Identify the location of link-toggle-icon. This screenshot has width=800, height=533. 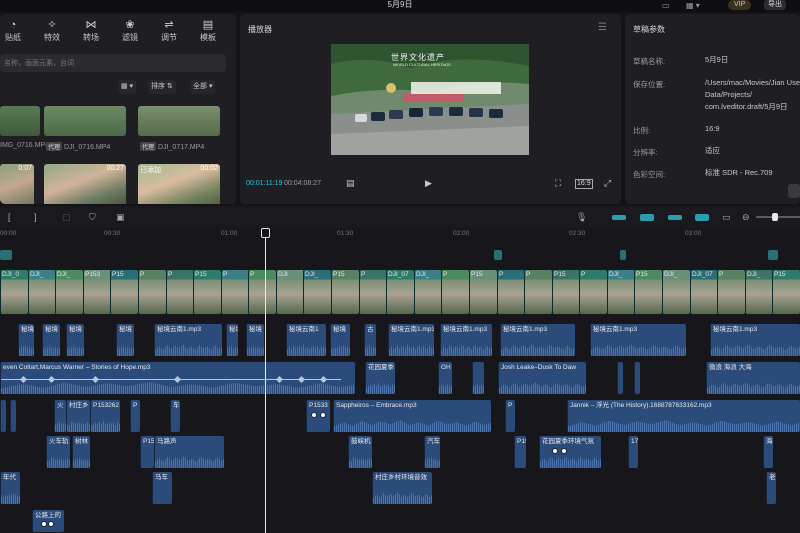
(619, 217).